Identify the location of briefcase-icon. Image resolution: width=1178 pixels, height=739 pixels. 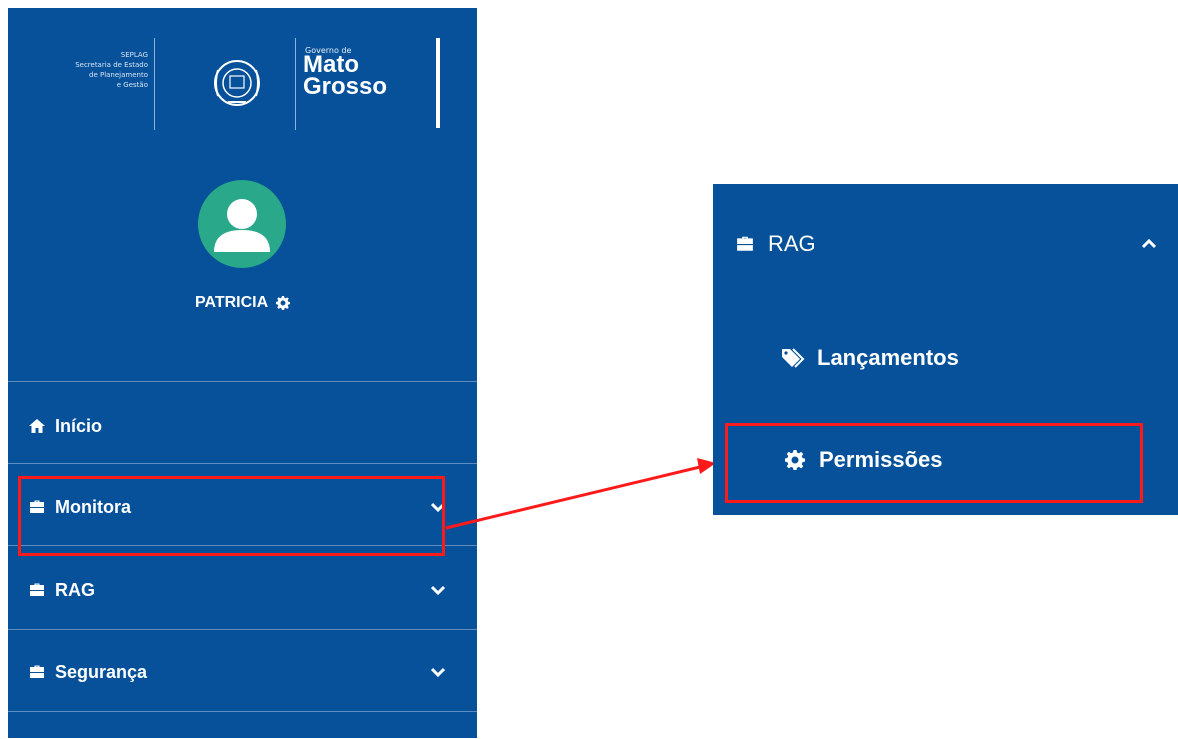
(745, 244).